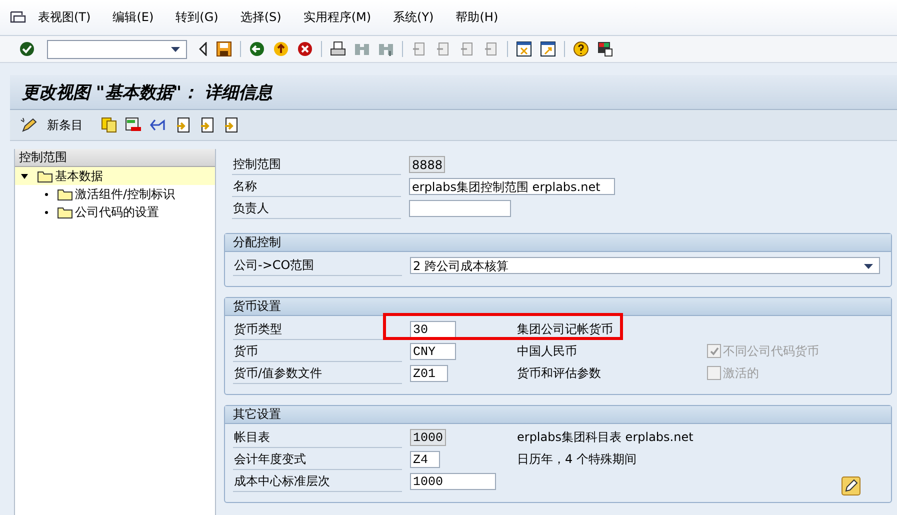 This screenshot has height=515, width=897. I want to click on menu-item: 转到(G), so click(197, 17).